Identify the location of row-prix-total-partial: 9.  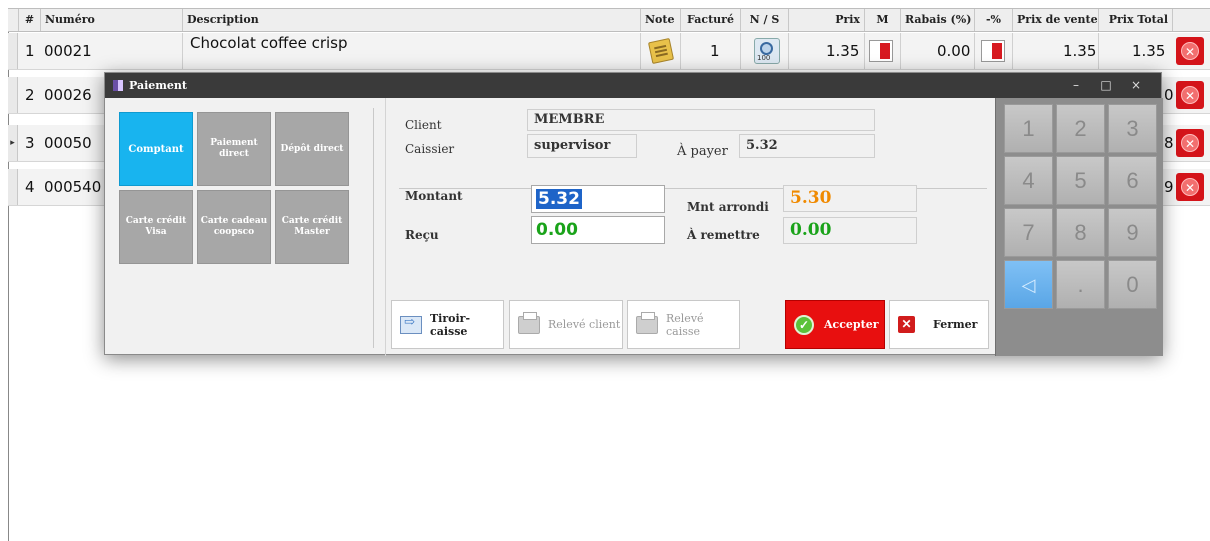
(1169, 187).